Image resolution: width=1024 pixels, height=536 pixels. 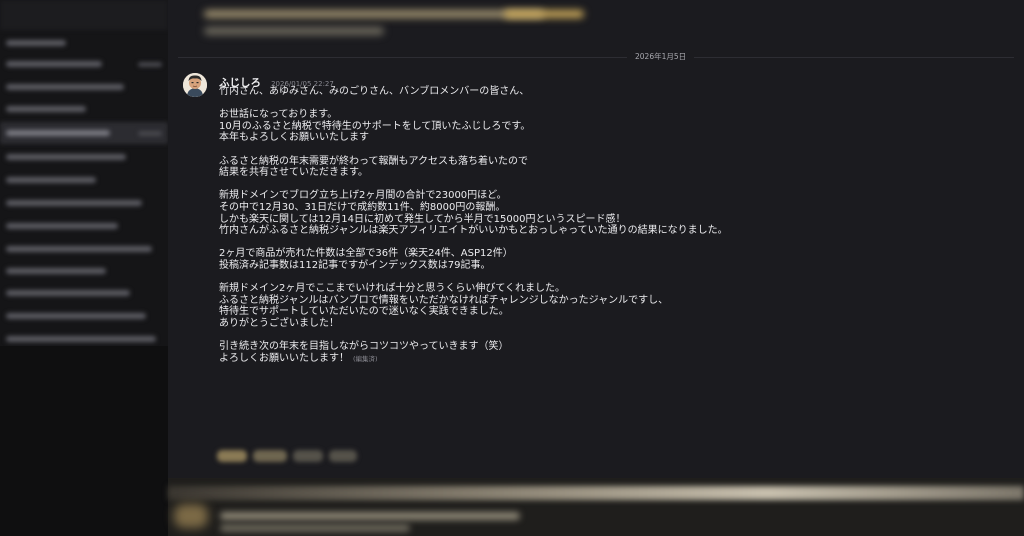 What do you see at coordinates (362, 207) in the screenshot?
I see `message-text-line: その中で12月30、31日だけで成約数11件、約8000円の報酬。` at bounding box center [362, 207].